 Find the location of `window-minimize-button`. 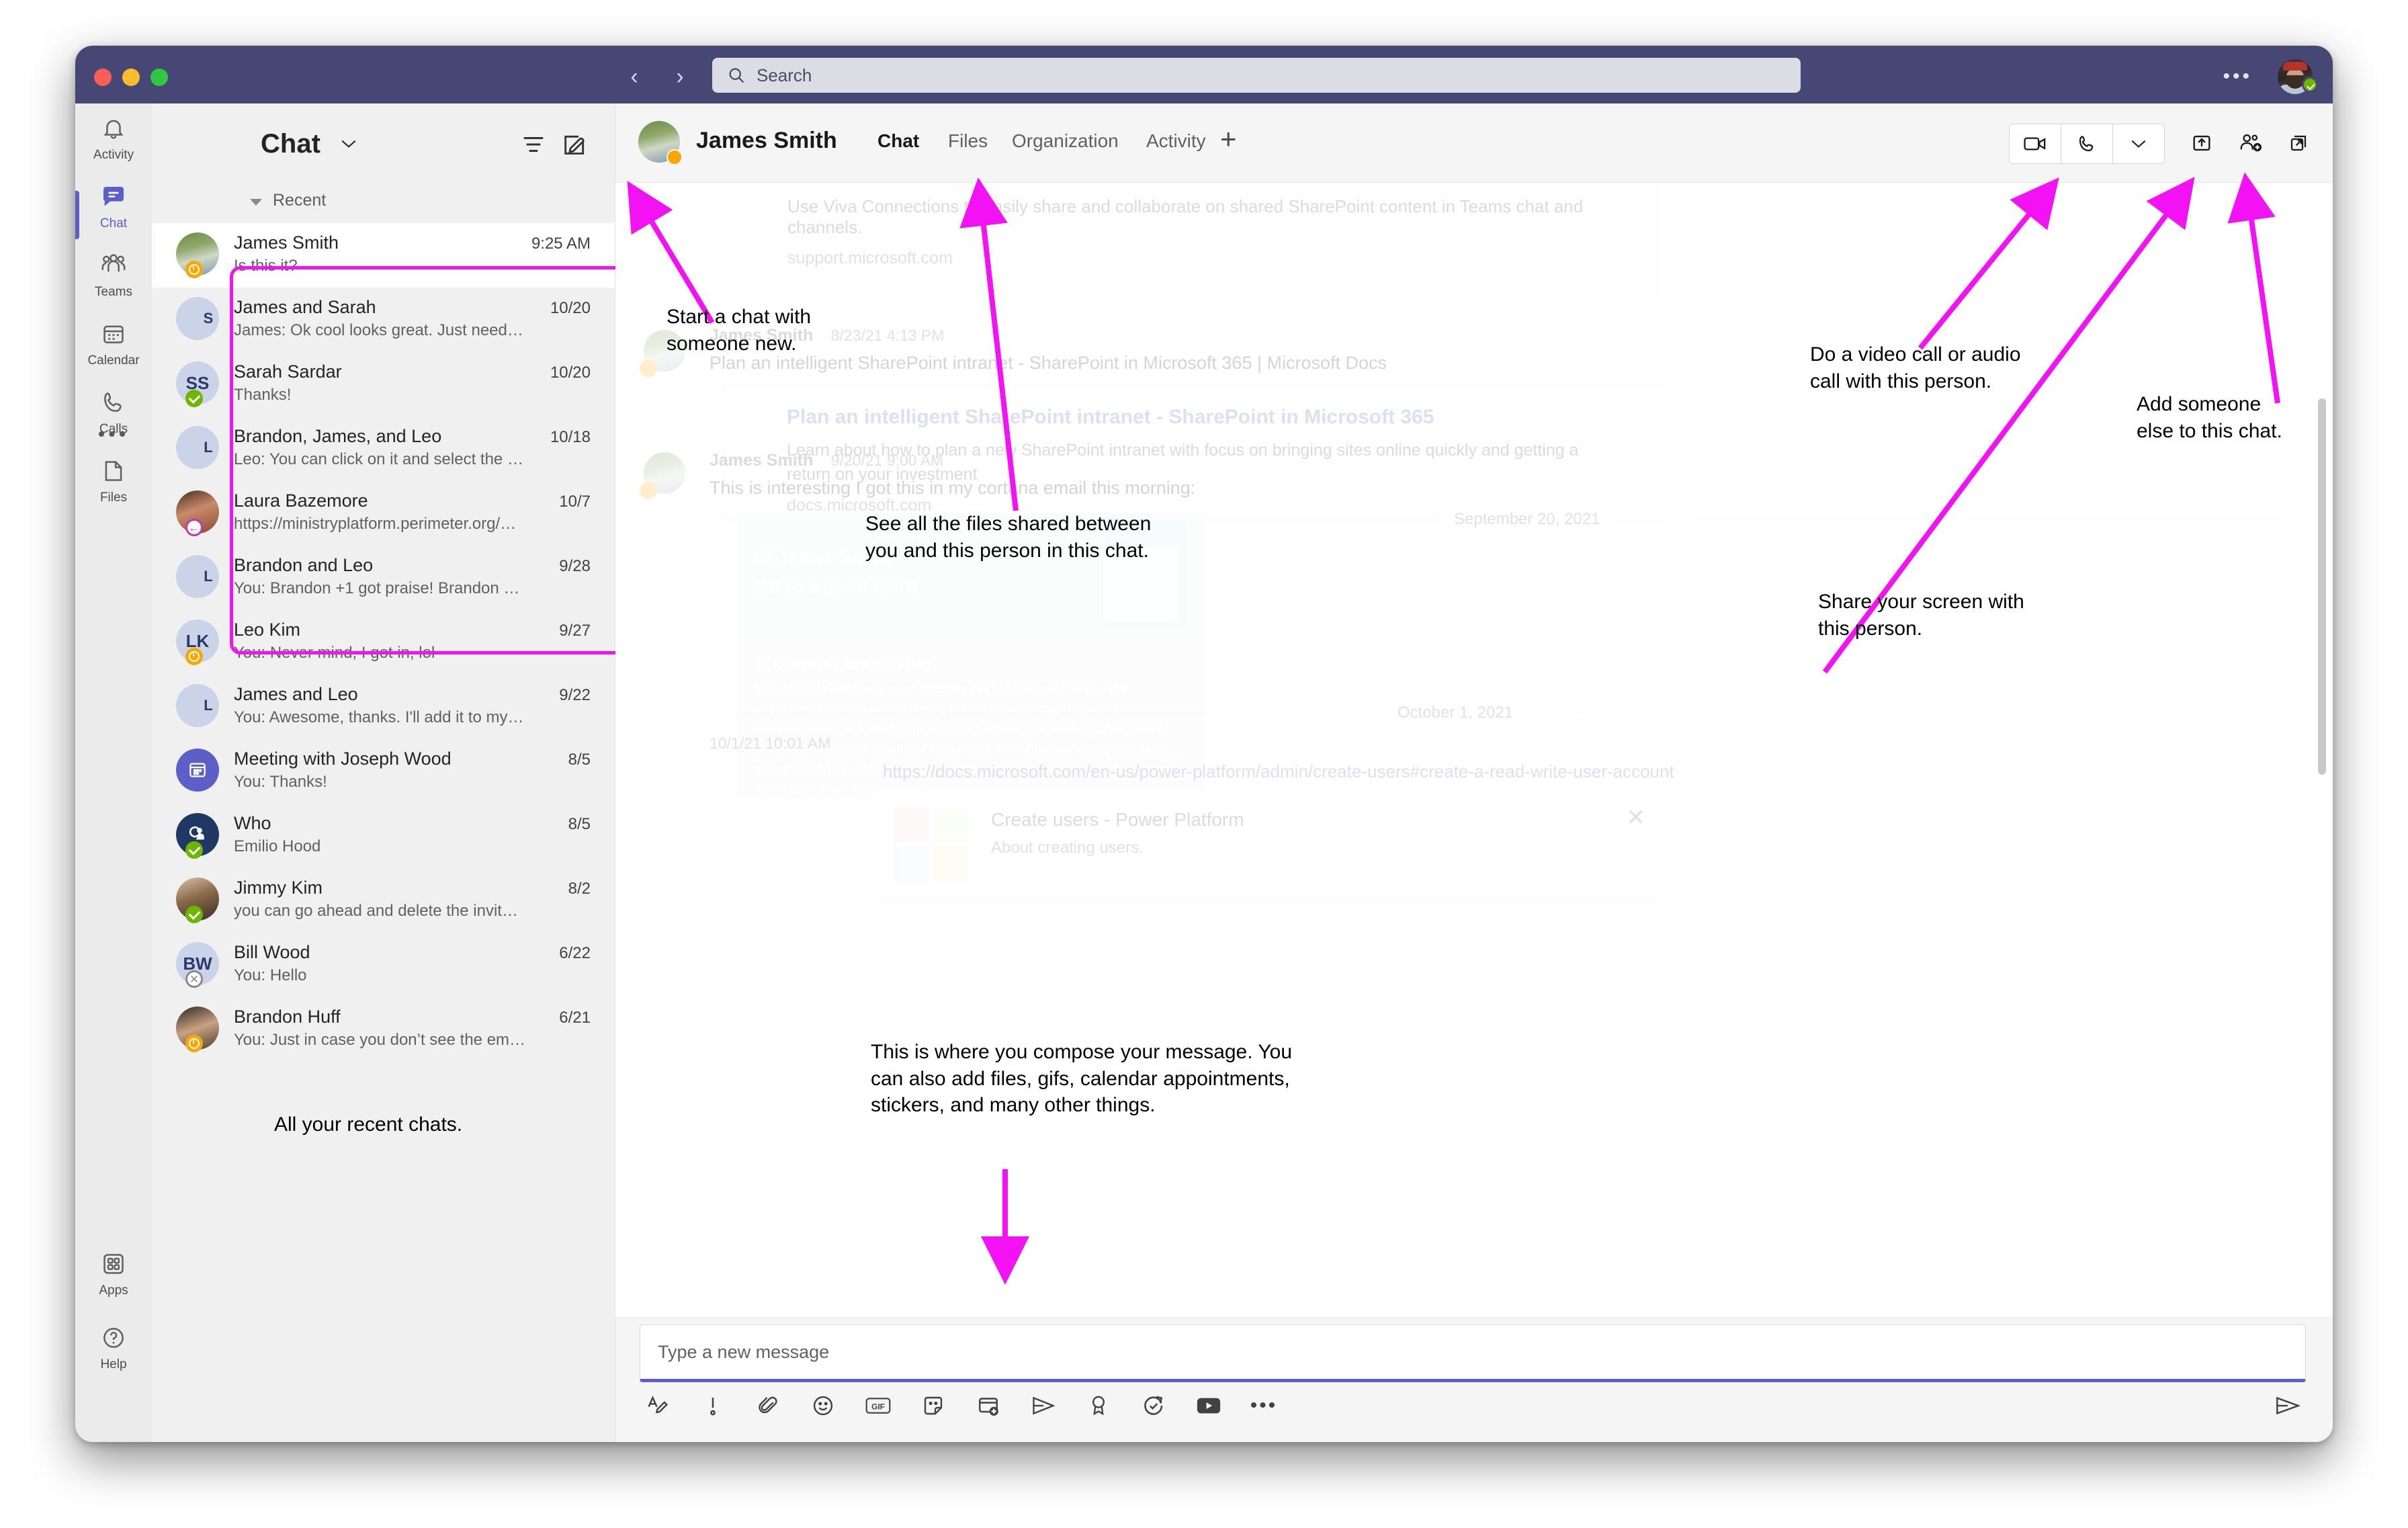

window-minimize-button is located at coordinates (131, 77).